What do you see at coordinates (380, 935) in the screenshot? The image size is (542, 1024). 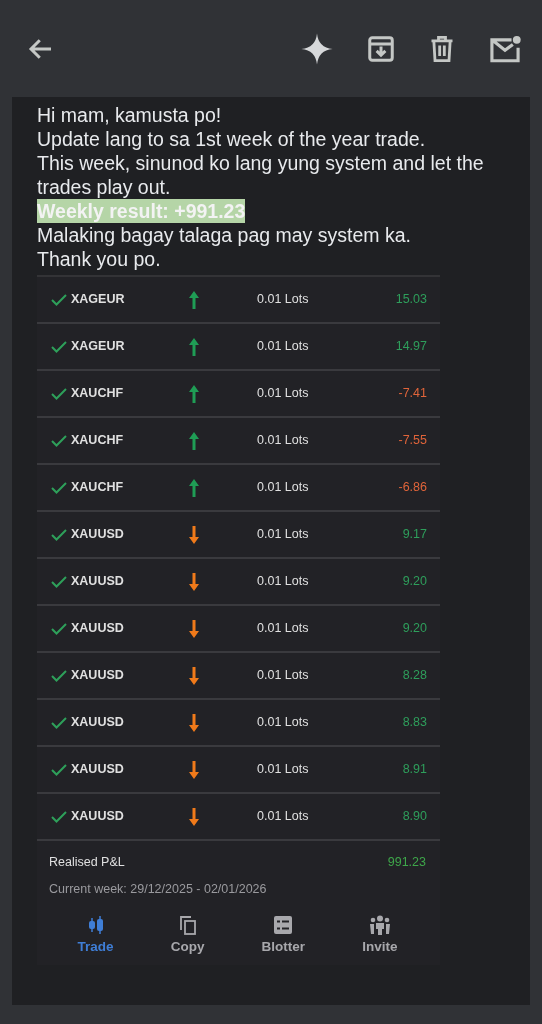 I see `nav-tab: Invite` at bounding box center [380, 935].